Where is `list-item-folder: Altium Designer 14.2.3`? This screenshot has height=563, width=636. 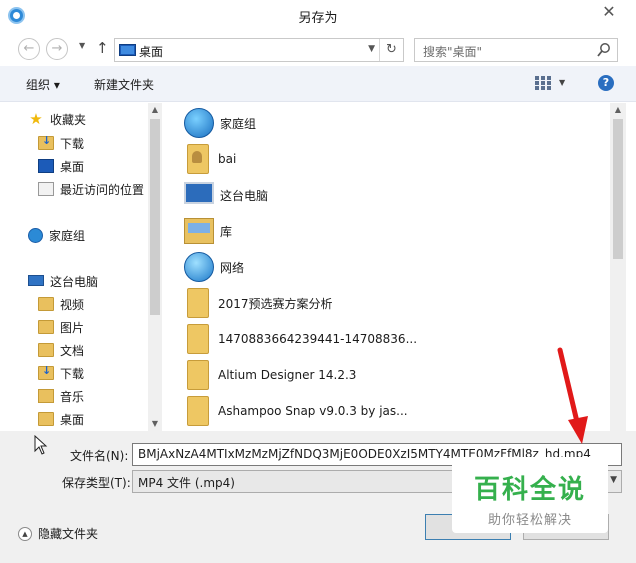
list-item-folder: Altium Designer 14.2.3 is located at coordinates (270, 375).